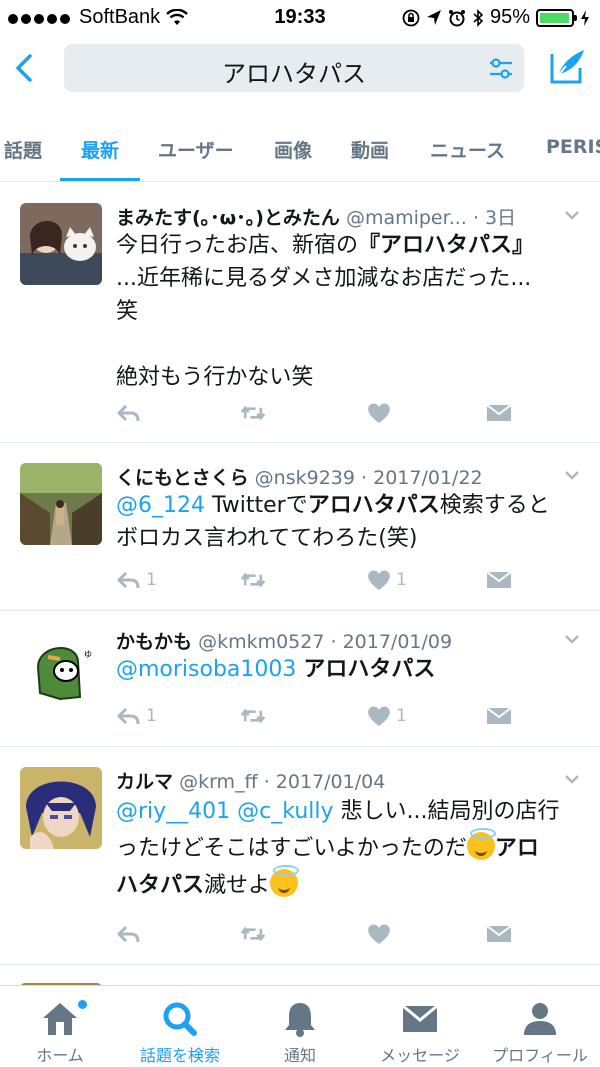 The image size is (600, 1067). I want to click on bluetooth-icon, so click(478, 17).